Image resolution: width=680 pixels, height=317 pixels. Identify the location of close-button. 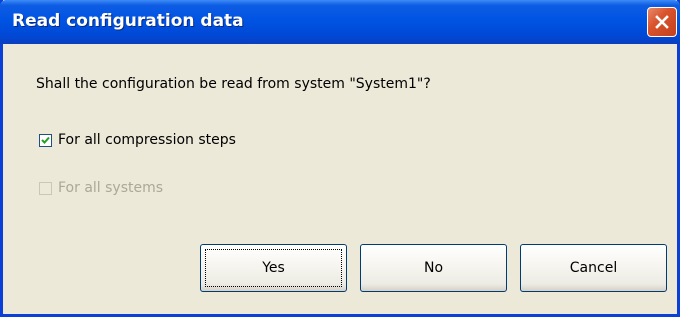
(662, 22).